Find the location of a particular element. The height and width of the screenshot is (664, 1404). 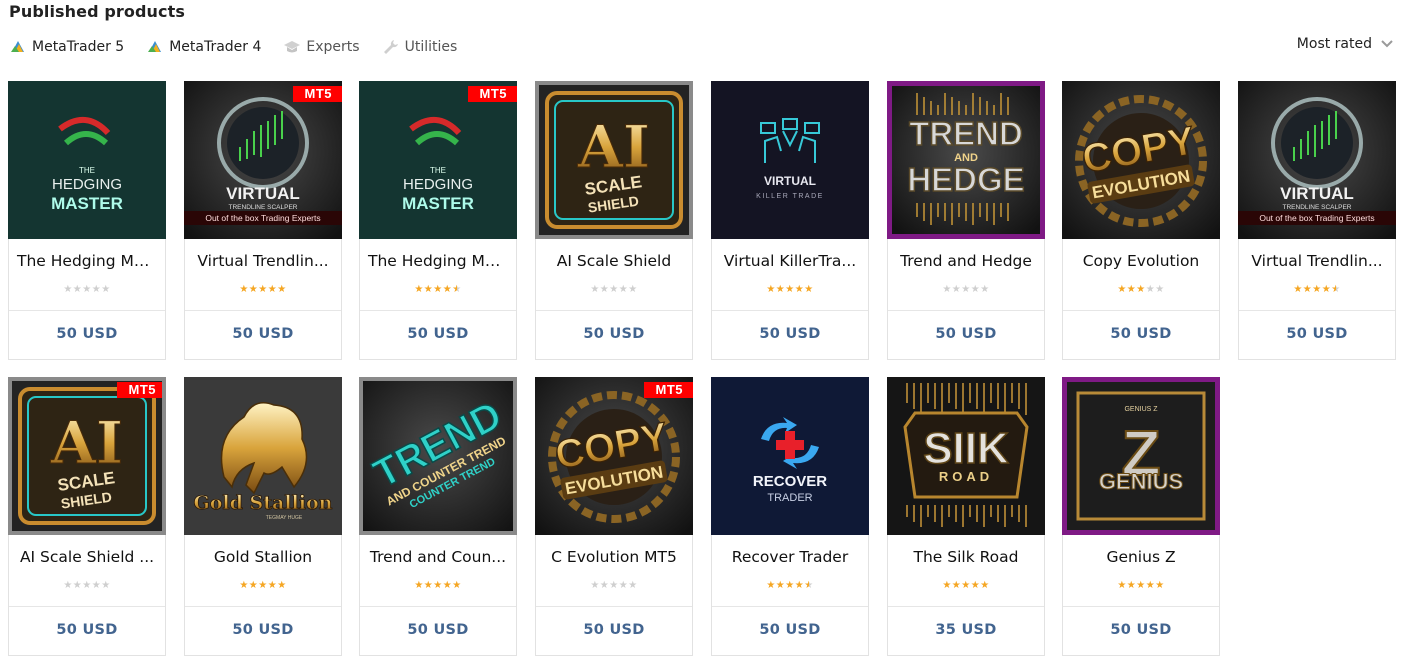

product-image: TREND AND HEDGE is located at coordinates (966, 160).